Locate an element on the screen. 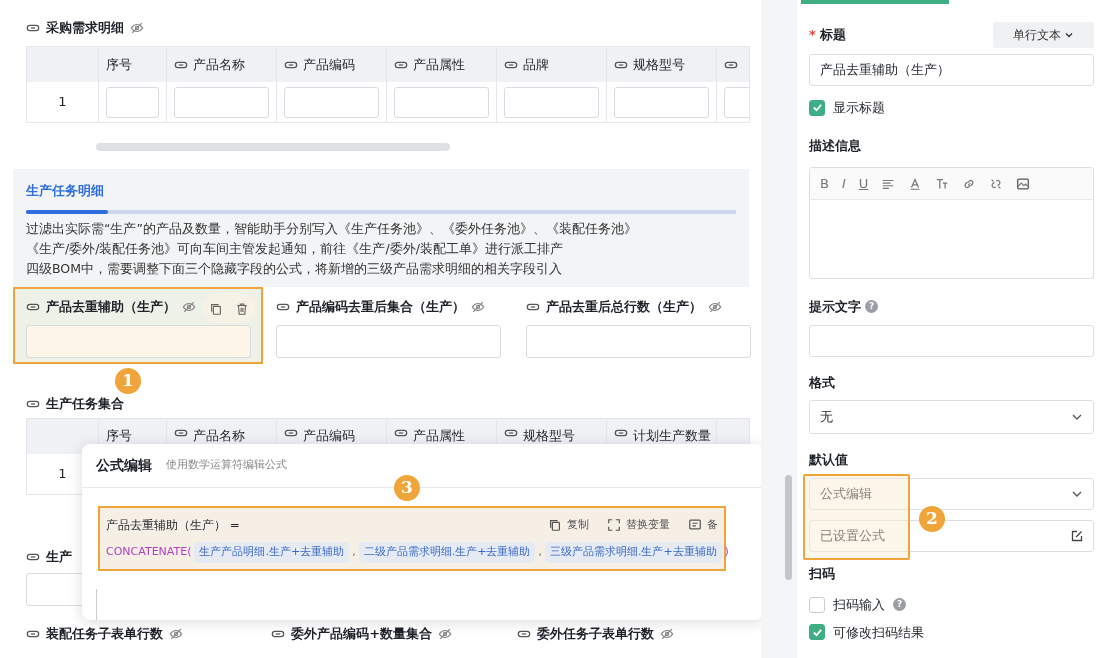 Image resolution: width=1098 pixels, height=658 pixels. format-button: I is located at coordinates (843, 183).